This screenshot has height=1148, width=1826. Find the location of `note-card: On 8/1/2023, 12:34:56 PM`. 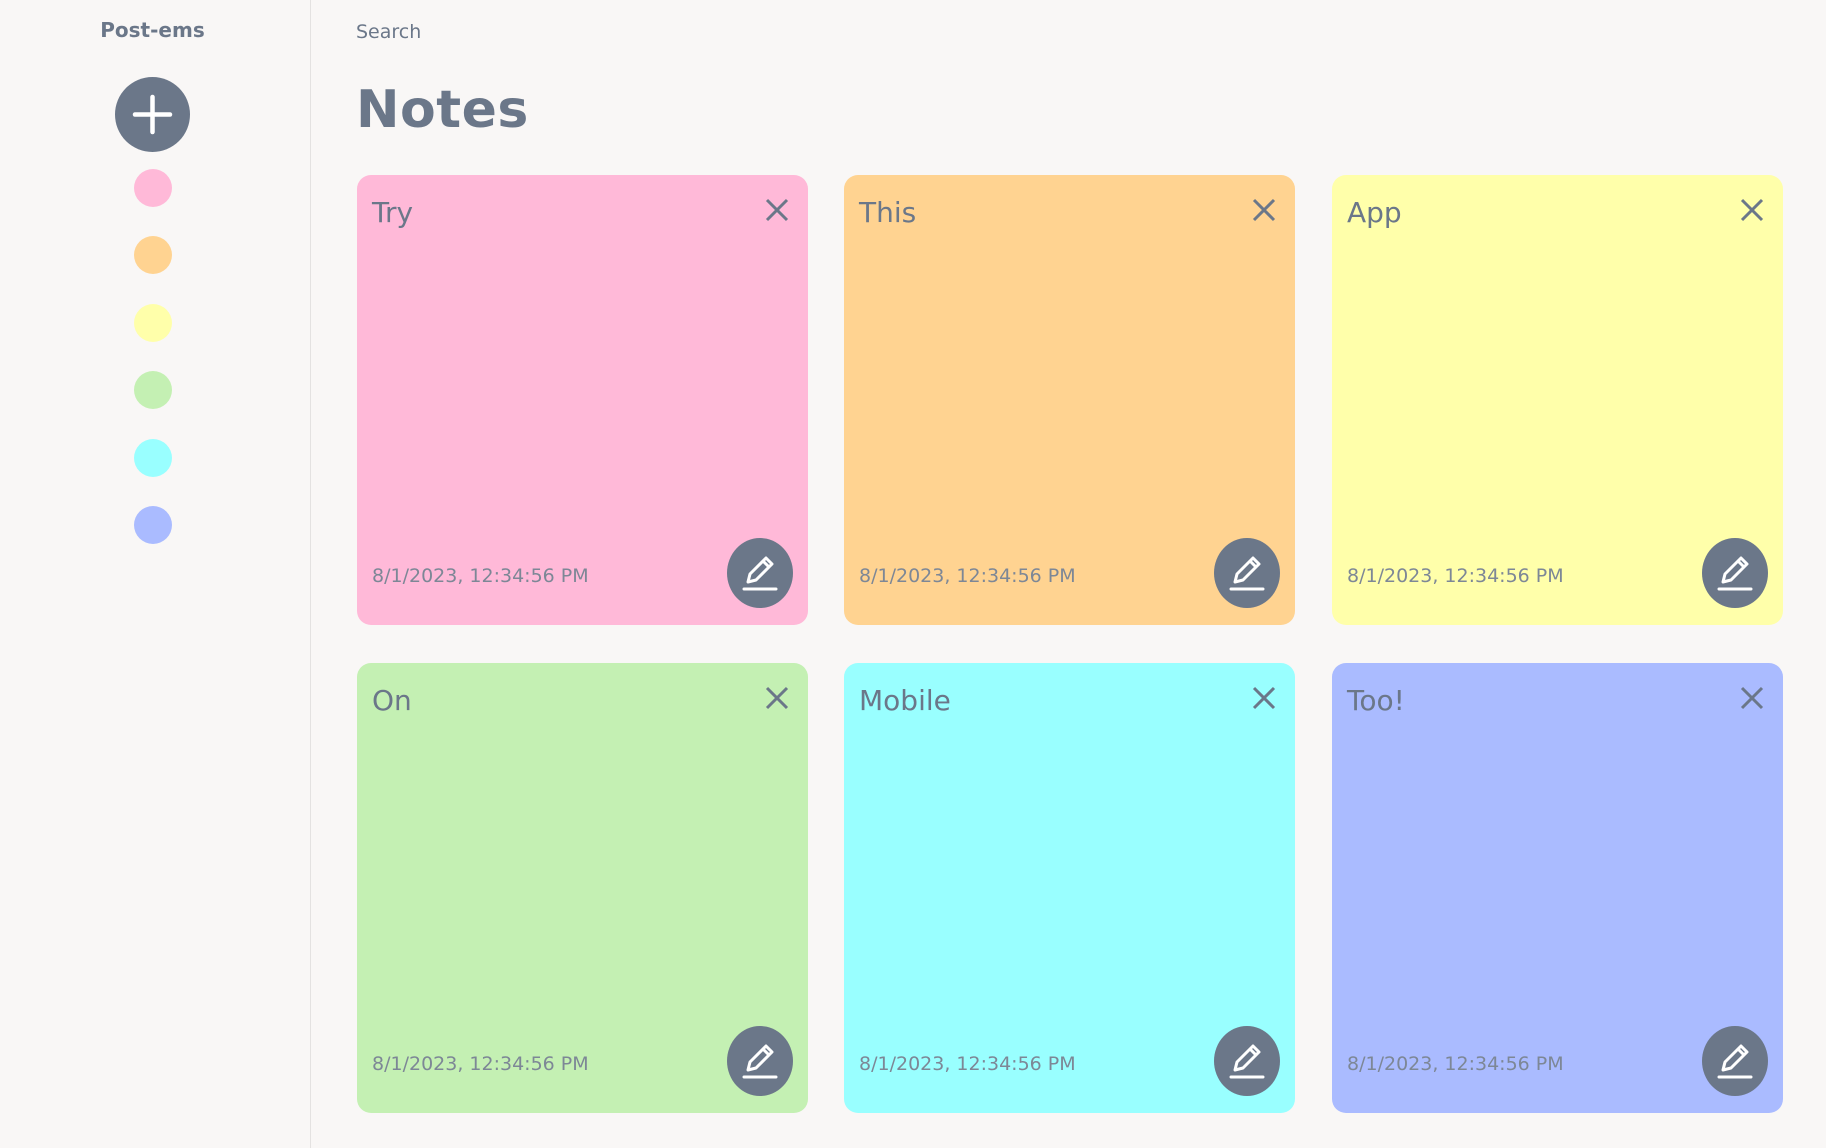

note-card: On 8/1/2023, 12:34:56 PM is located at coordinates (582, 888).